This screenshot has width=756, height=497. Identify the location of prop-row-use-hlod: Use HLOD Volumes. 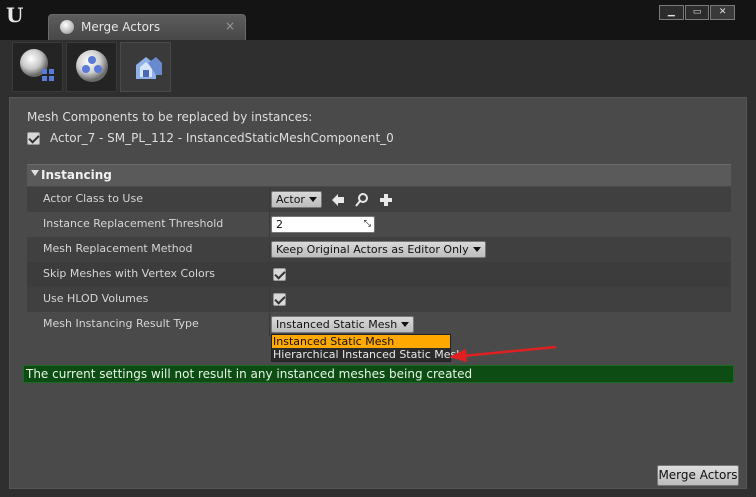
(379, 299).